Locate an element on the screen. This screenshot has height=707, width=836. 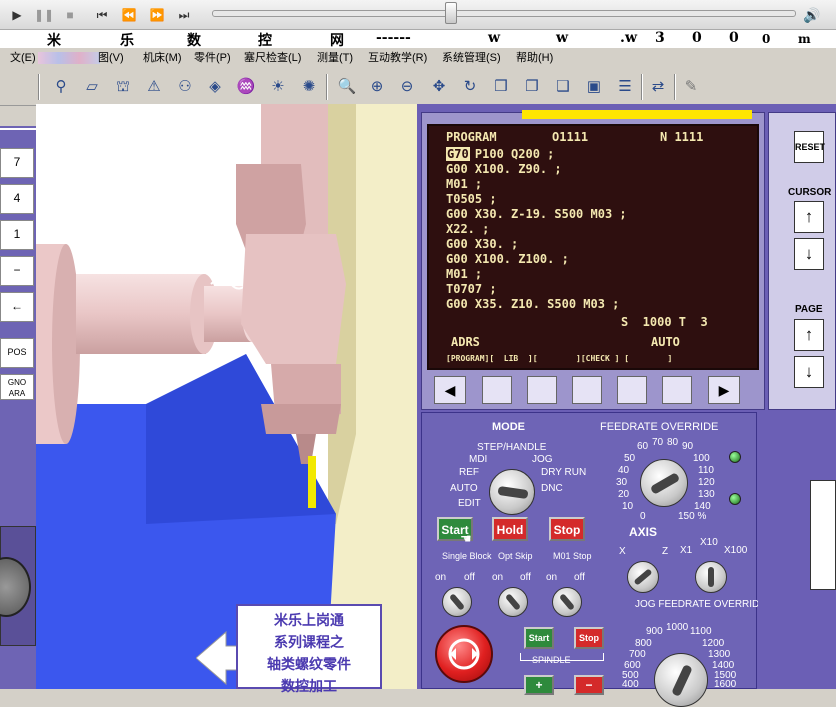
menu-machine: 机床(M) is located at coordinates (162, 58).